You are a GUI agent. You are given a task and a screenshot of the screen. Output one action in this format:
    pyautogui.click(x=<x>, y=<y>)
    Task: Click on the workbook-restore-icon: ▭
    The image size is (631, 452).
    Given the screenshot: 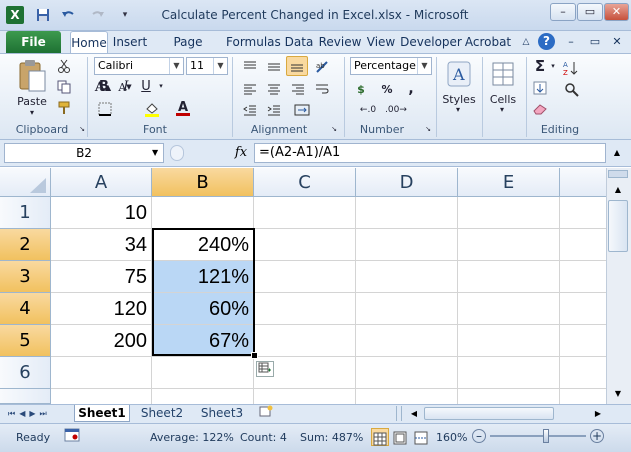 What is the action you would take?
    pyautogui.click(x=595, y=42)
    